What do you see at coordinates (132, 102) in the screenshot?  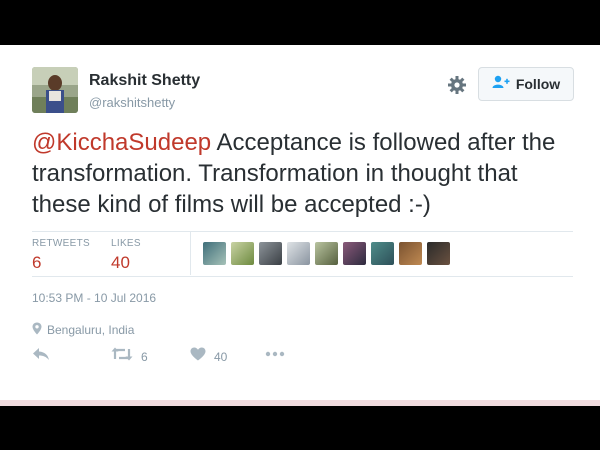 I see `user-handle: @rakshitshetty` at bounding box center [132, 102].